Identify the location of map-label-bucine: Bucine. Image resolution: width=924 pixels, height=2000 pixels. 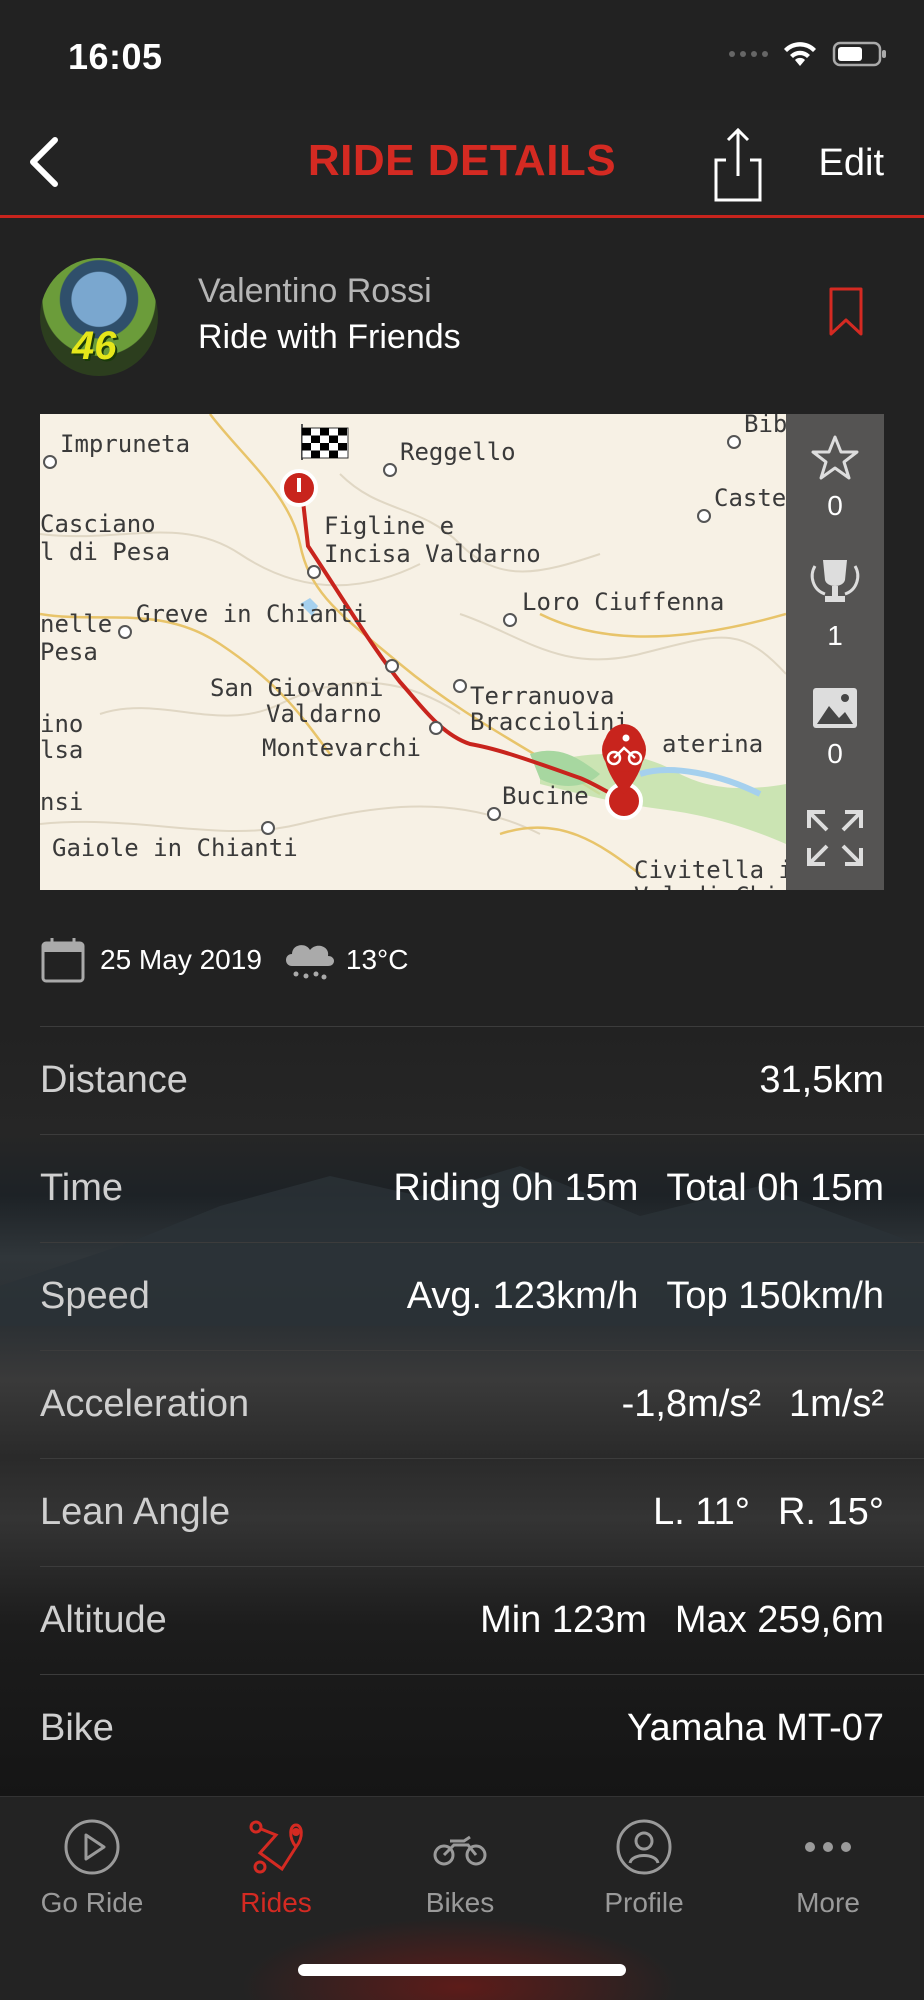
(545, 796).